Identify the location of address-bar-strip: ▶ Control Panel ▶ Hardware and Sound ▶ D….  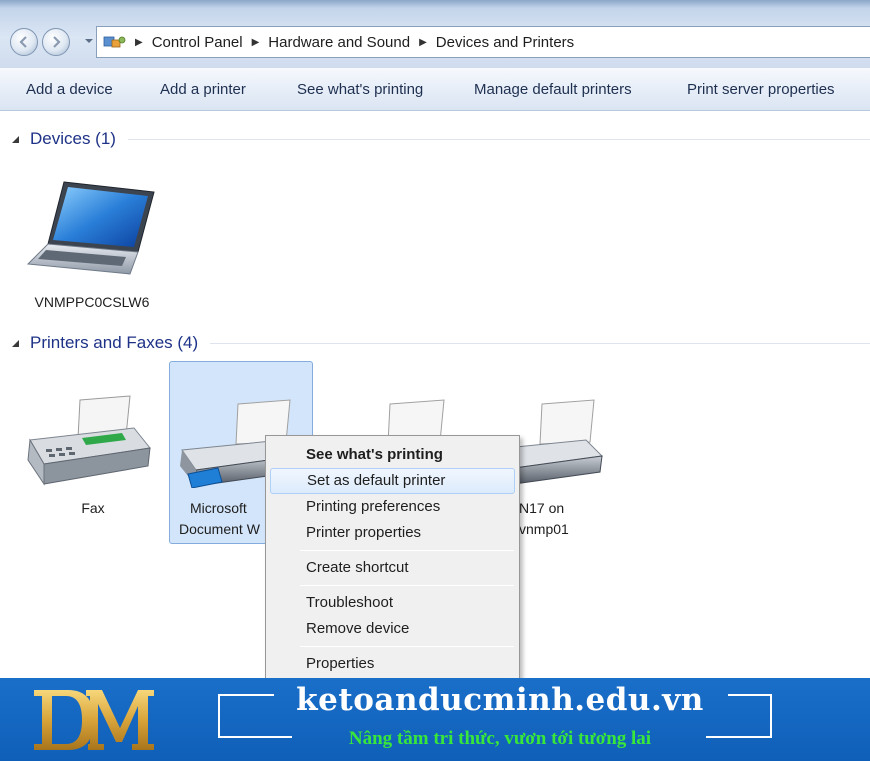
(435, 34).